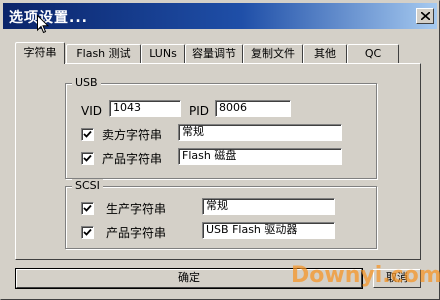 The image size is (440, 300). I want to click on tab-capacity: 容量调节, so click(214, 53).